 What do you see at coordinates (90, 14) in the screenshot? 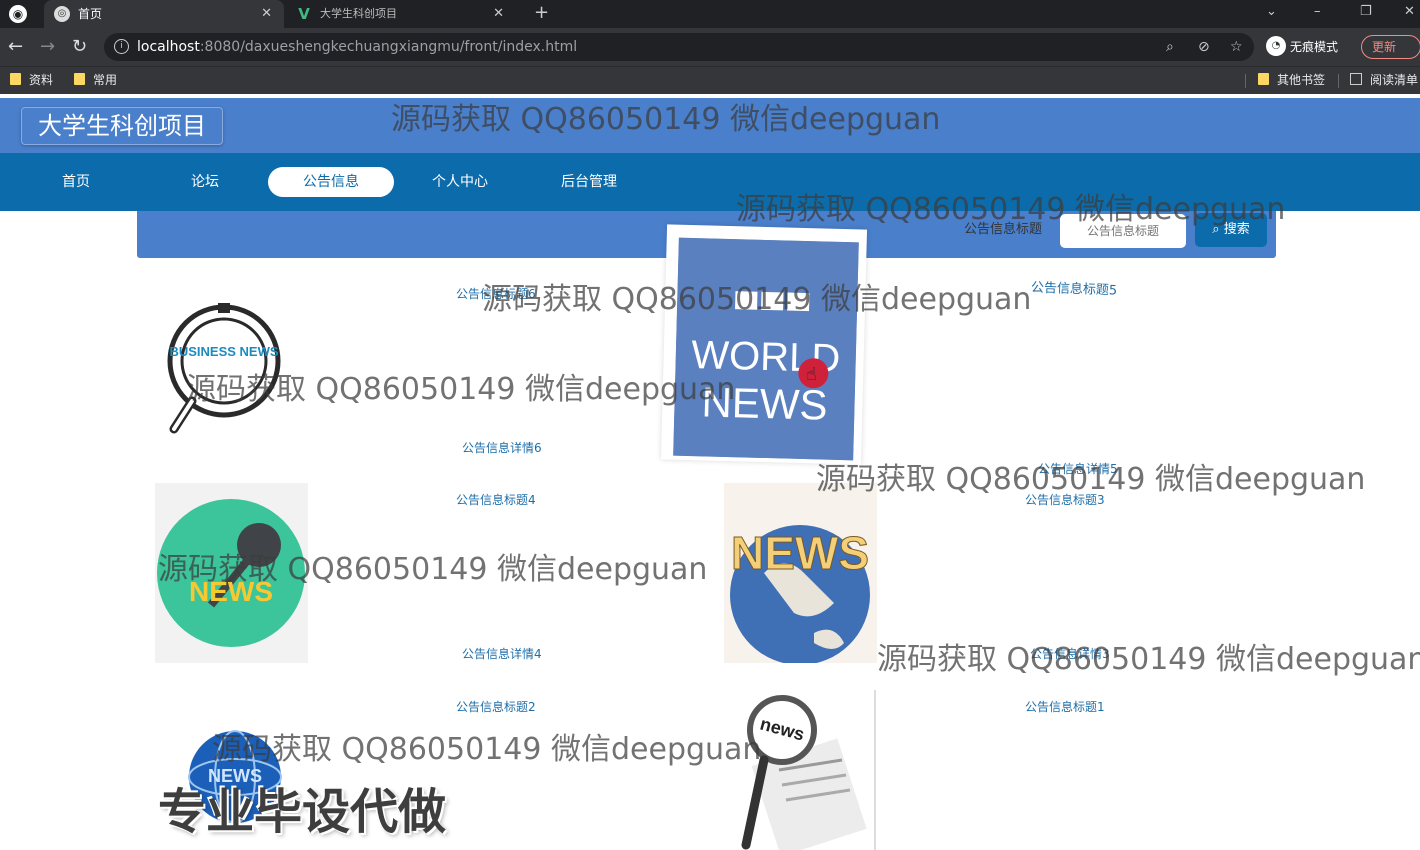
I see `tab-title: 首页` at bounding box center [90, 14].